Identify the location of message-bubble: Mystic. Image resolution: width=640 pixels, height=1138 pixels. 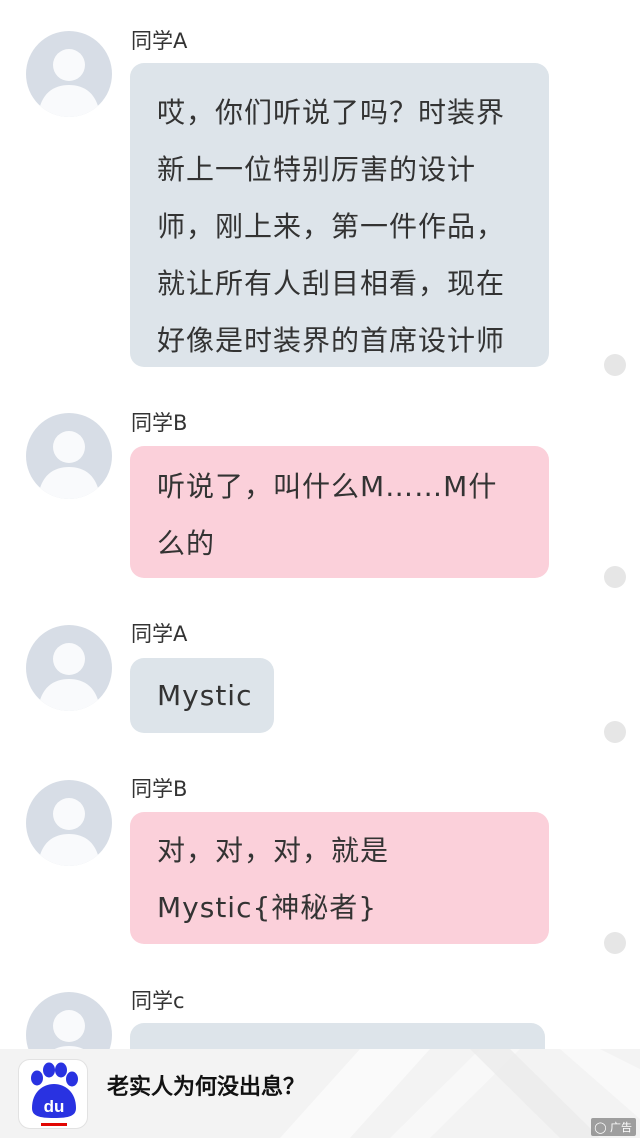
(202, 695).